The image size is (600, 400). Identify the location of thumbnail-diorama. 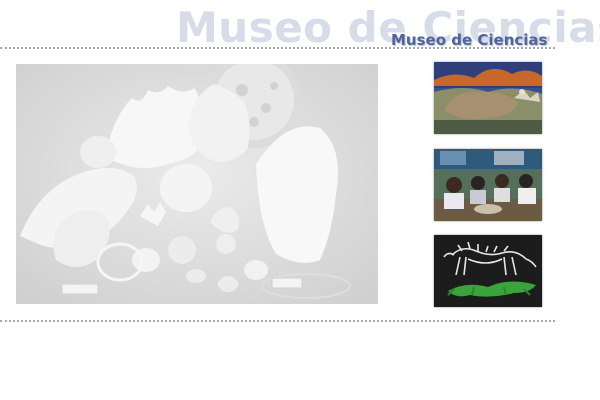
(488, 98).